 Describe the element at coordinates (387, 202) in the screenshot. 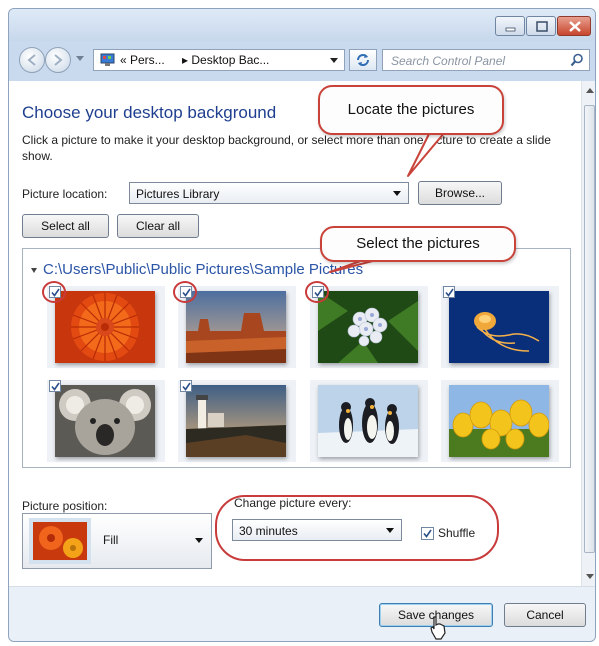

I see `callout-pointers` at that location.